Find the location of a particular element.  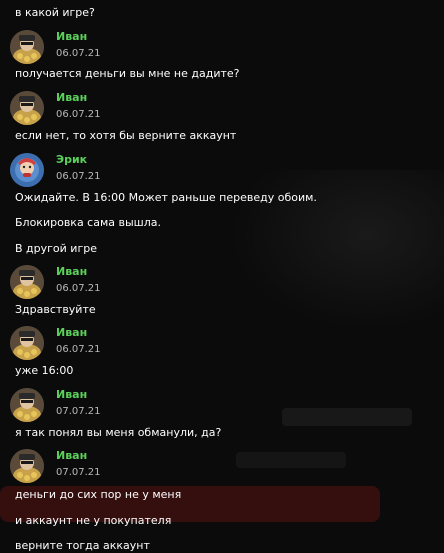

message-text: в какой игре? is located at coordinates (55, 12).